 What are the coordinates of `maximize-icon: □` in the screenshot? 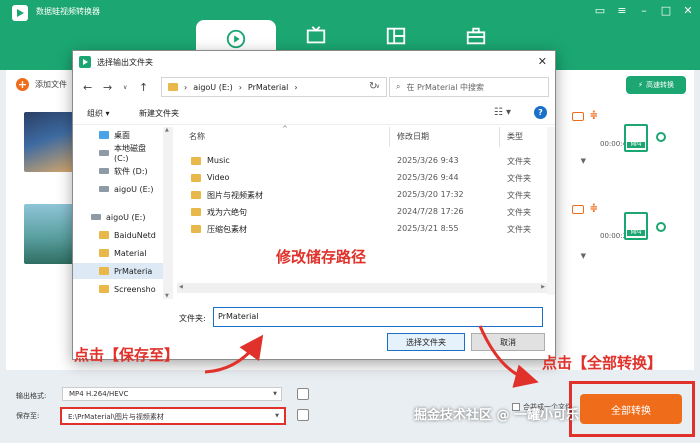 It's located at (666, 10).